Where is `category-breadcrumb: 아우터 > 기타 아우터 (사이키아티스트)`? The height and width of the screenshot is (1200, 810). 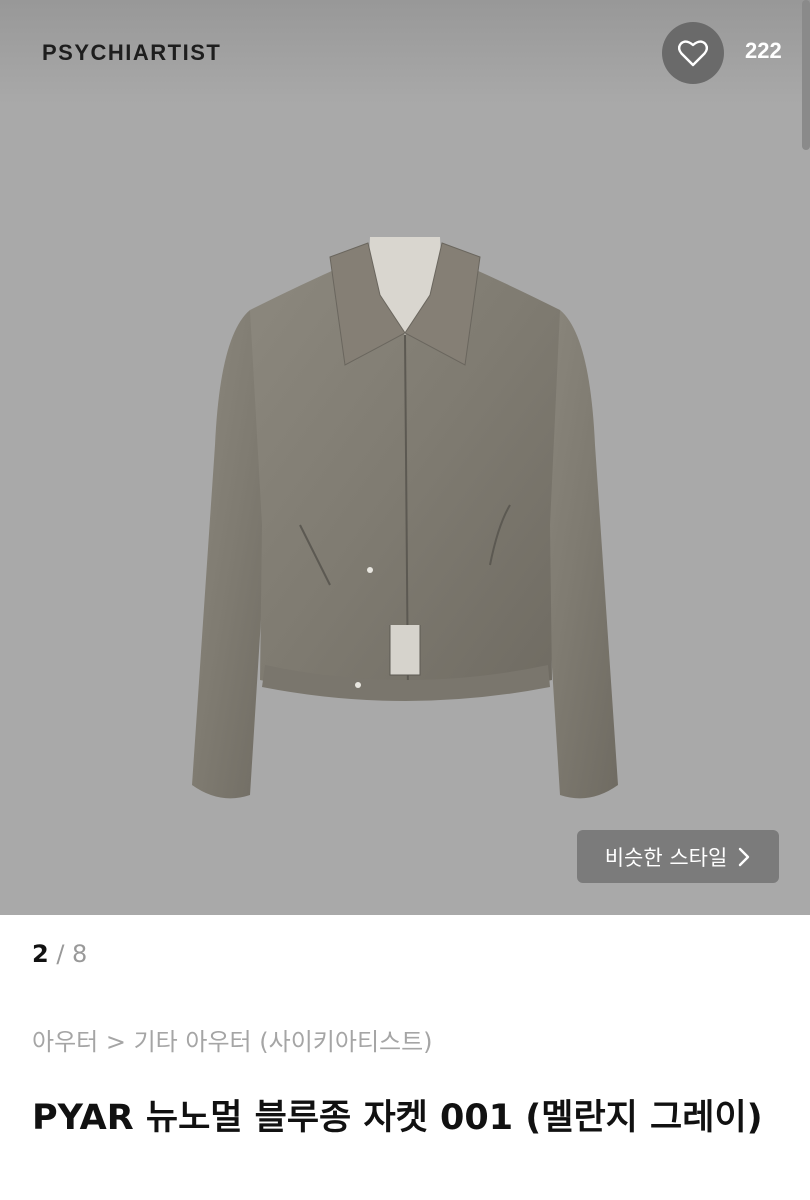 category-breadcrumb: 아우터 > 기타 아우터 (사이키아티스트) is located at coordinates (232, 1039).